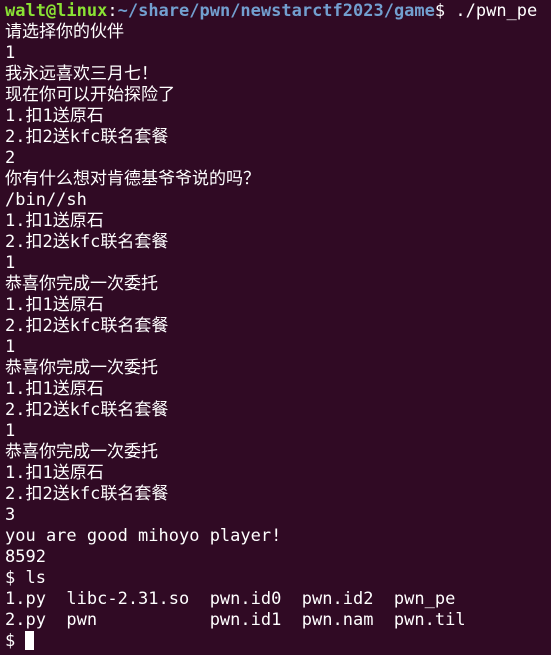 The image size is (551, 655). I want to click on prompt-path: ~/share/pwn/newstarctf2023/game, so click(276, 11).